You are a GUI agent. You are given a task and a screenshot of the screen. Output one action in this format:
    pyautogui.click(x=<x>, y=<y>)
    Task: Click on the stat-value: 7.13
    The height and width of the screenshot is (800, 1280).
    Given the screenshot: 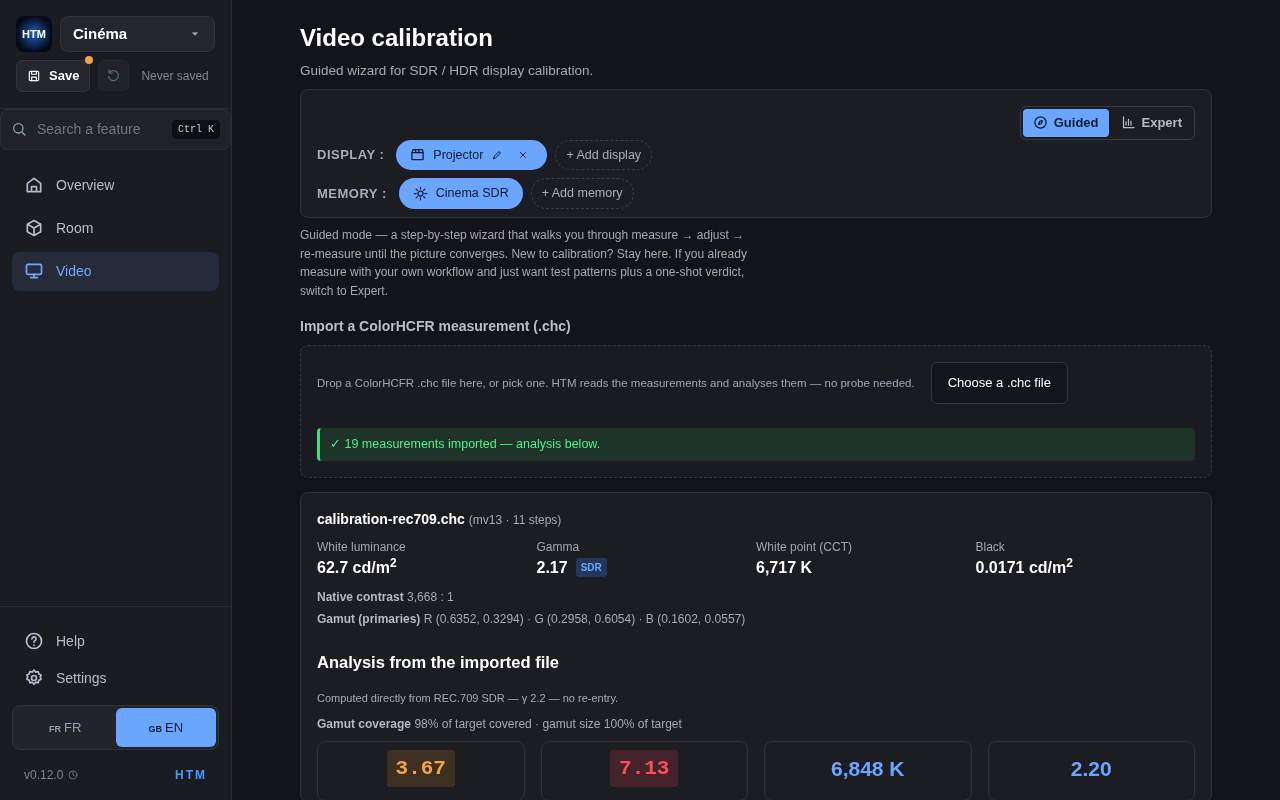 What is the action you would take?
    pyautogui.click(x=644, y=768)
    